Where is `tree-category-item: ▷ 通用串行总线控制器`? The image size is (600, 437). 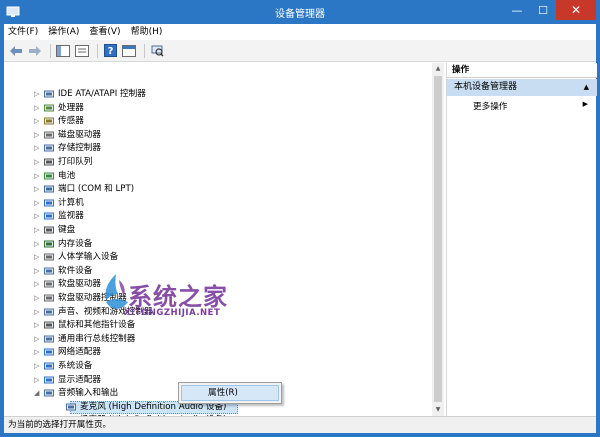 tree-category-item: ▷ 通用串行总线控制器 is located at coordinates (218, 340).